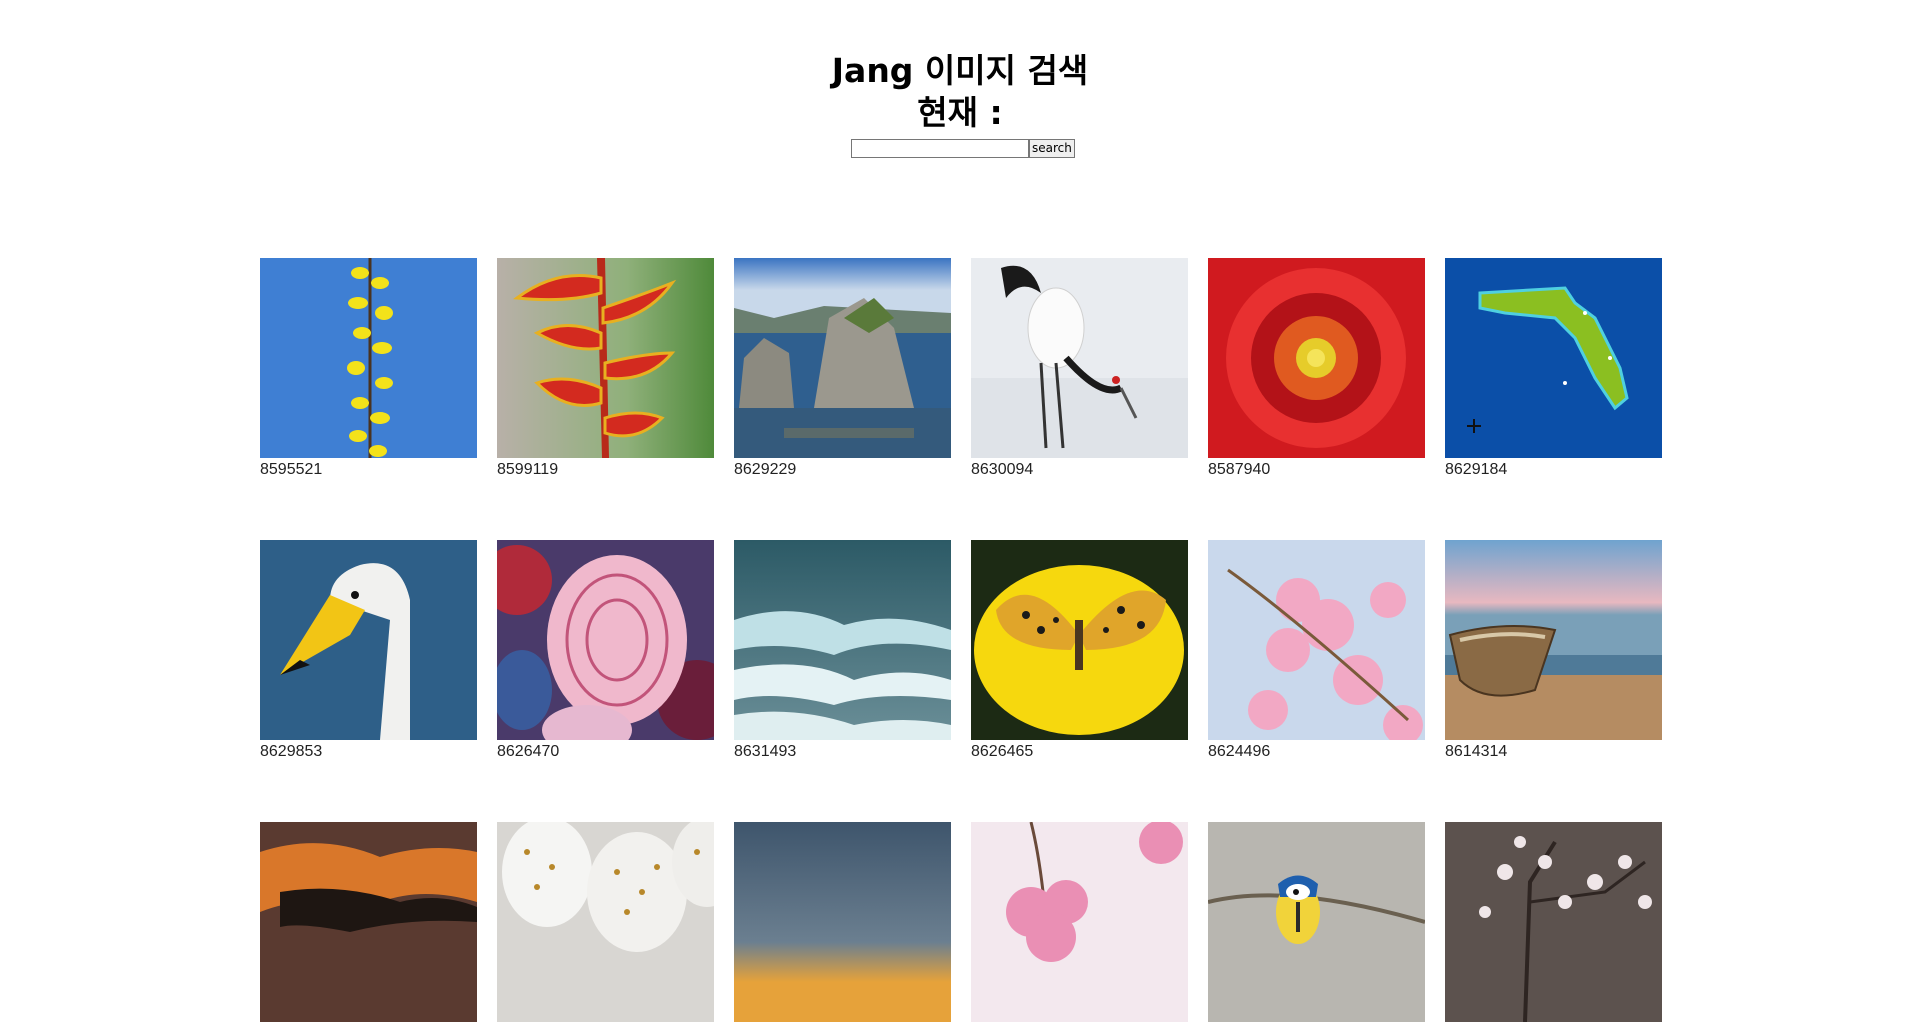 The height and width of the screenshot is (1022, 1920). Describe the element at coordinates (1002, 469) in the screenshot. I see `image-id: 8630094` at that location.